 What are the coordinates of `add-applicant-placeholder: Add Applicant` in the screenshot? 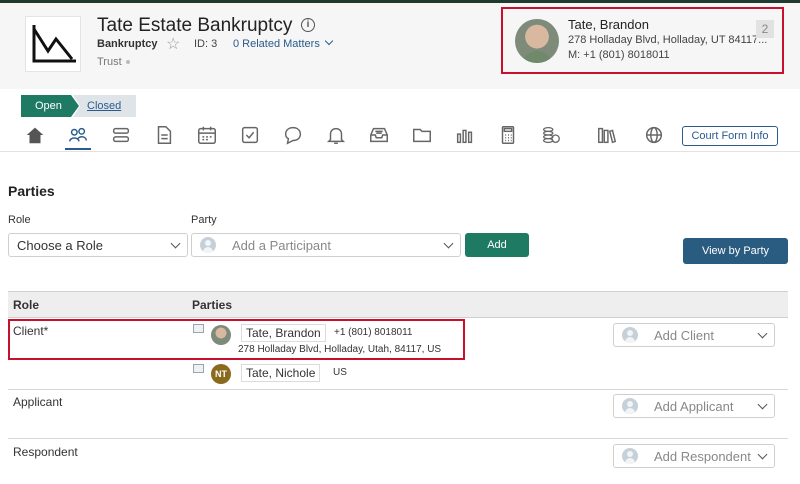 It's located at (694, 406).